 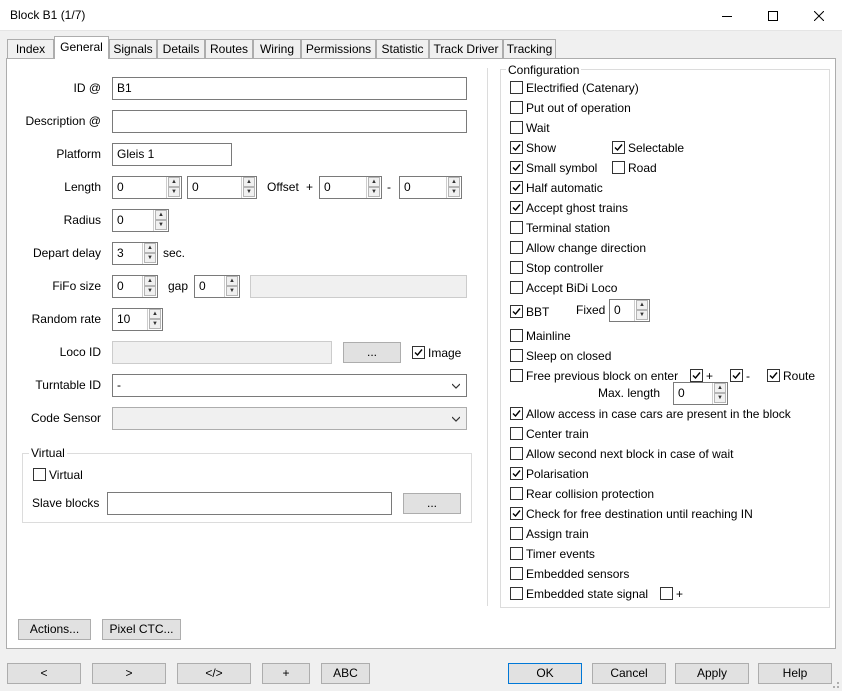 I want to click on tab-permissions: Permissions, so click(x=338, y=49).